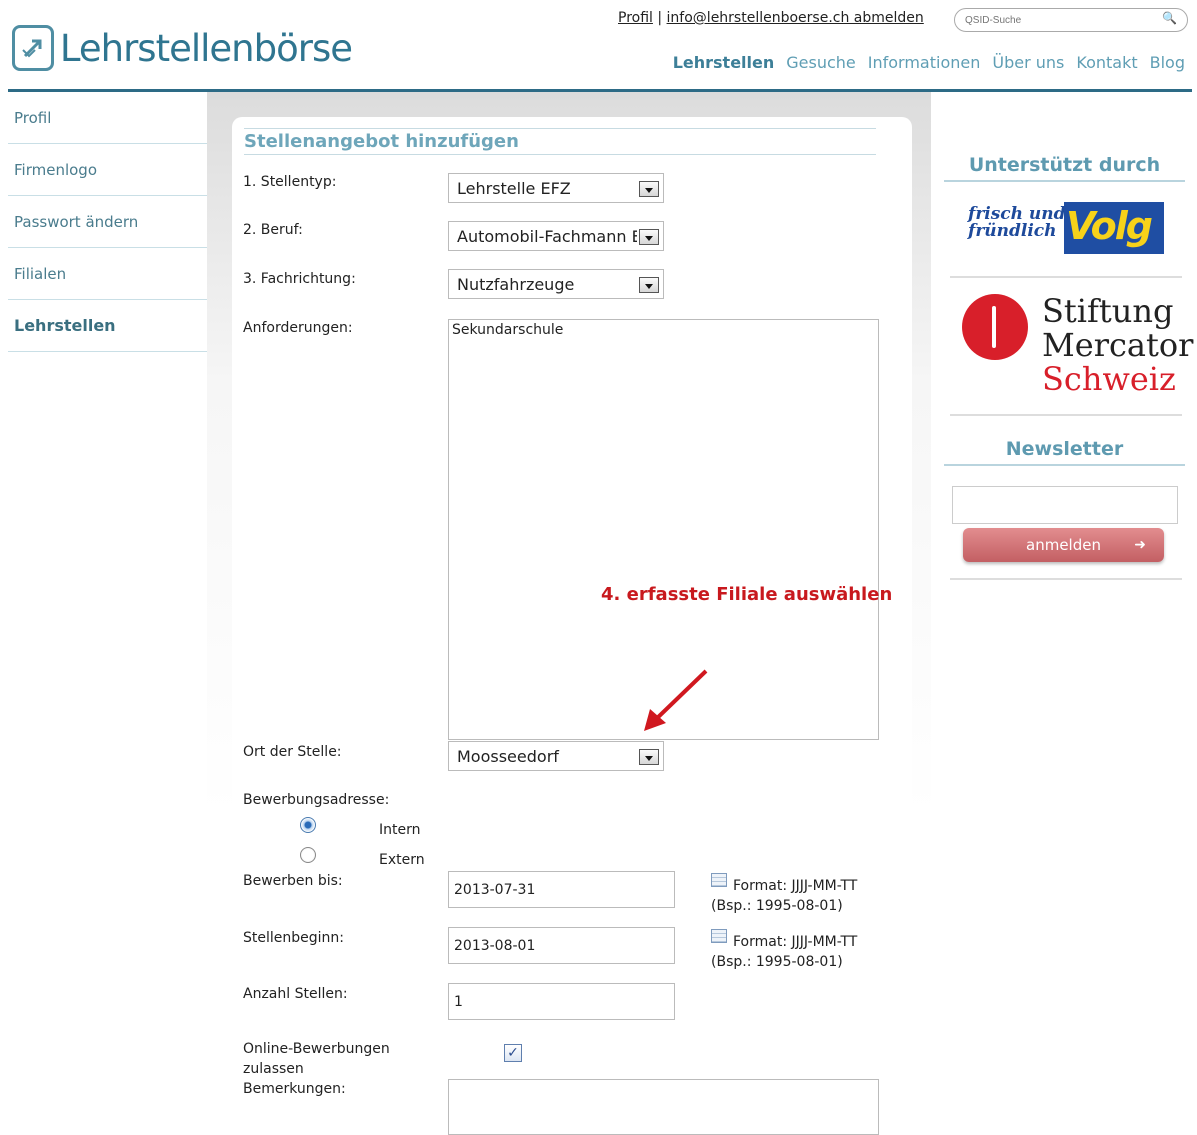  I want to click on logout-link: info@lehrstellenboerse.ch abmelden, so click(795, 18).